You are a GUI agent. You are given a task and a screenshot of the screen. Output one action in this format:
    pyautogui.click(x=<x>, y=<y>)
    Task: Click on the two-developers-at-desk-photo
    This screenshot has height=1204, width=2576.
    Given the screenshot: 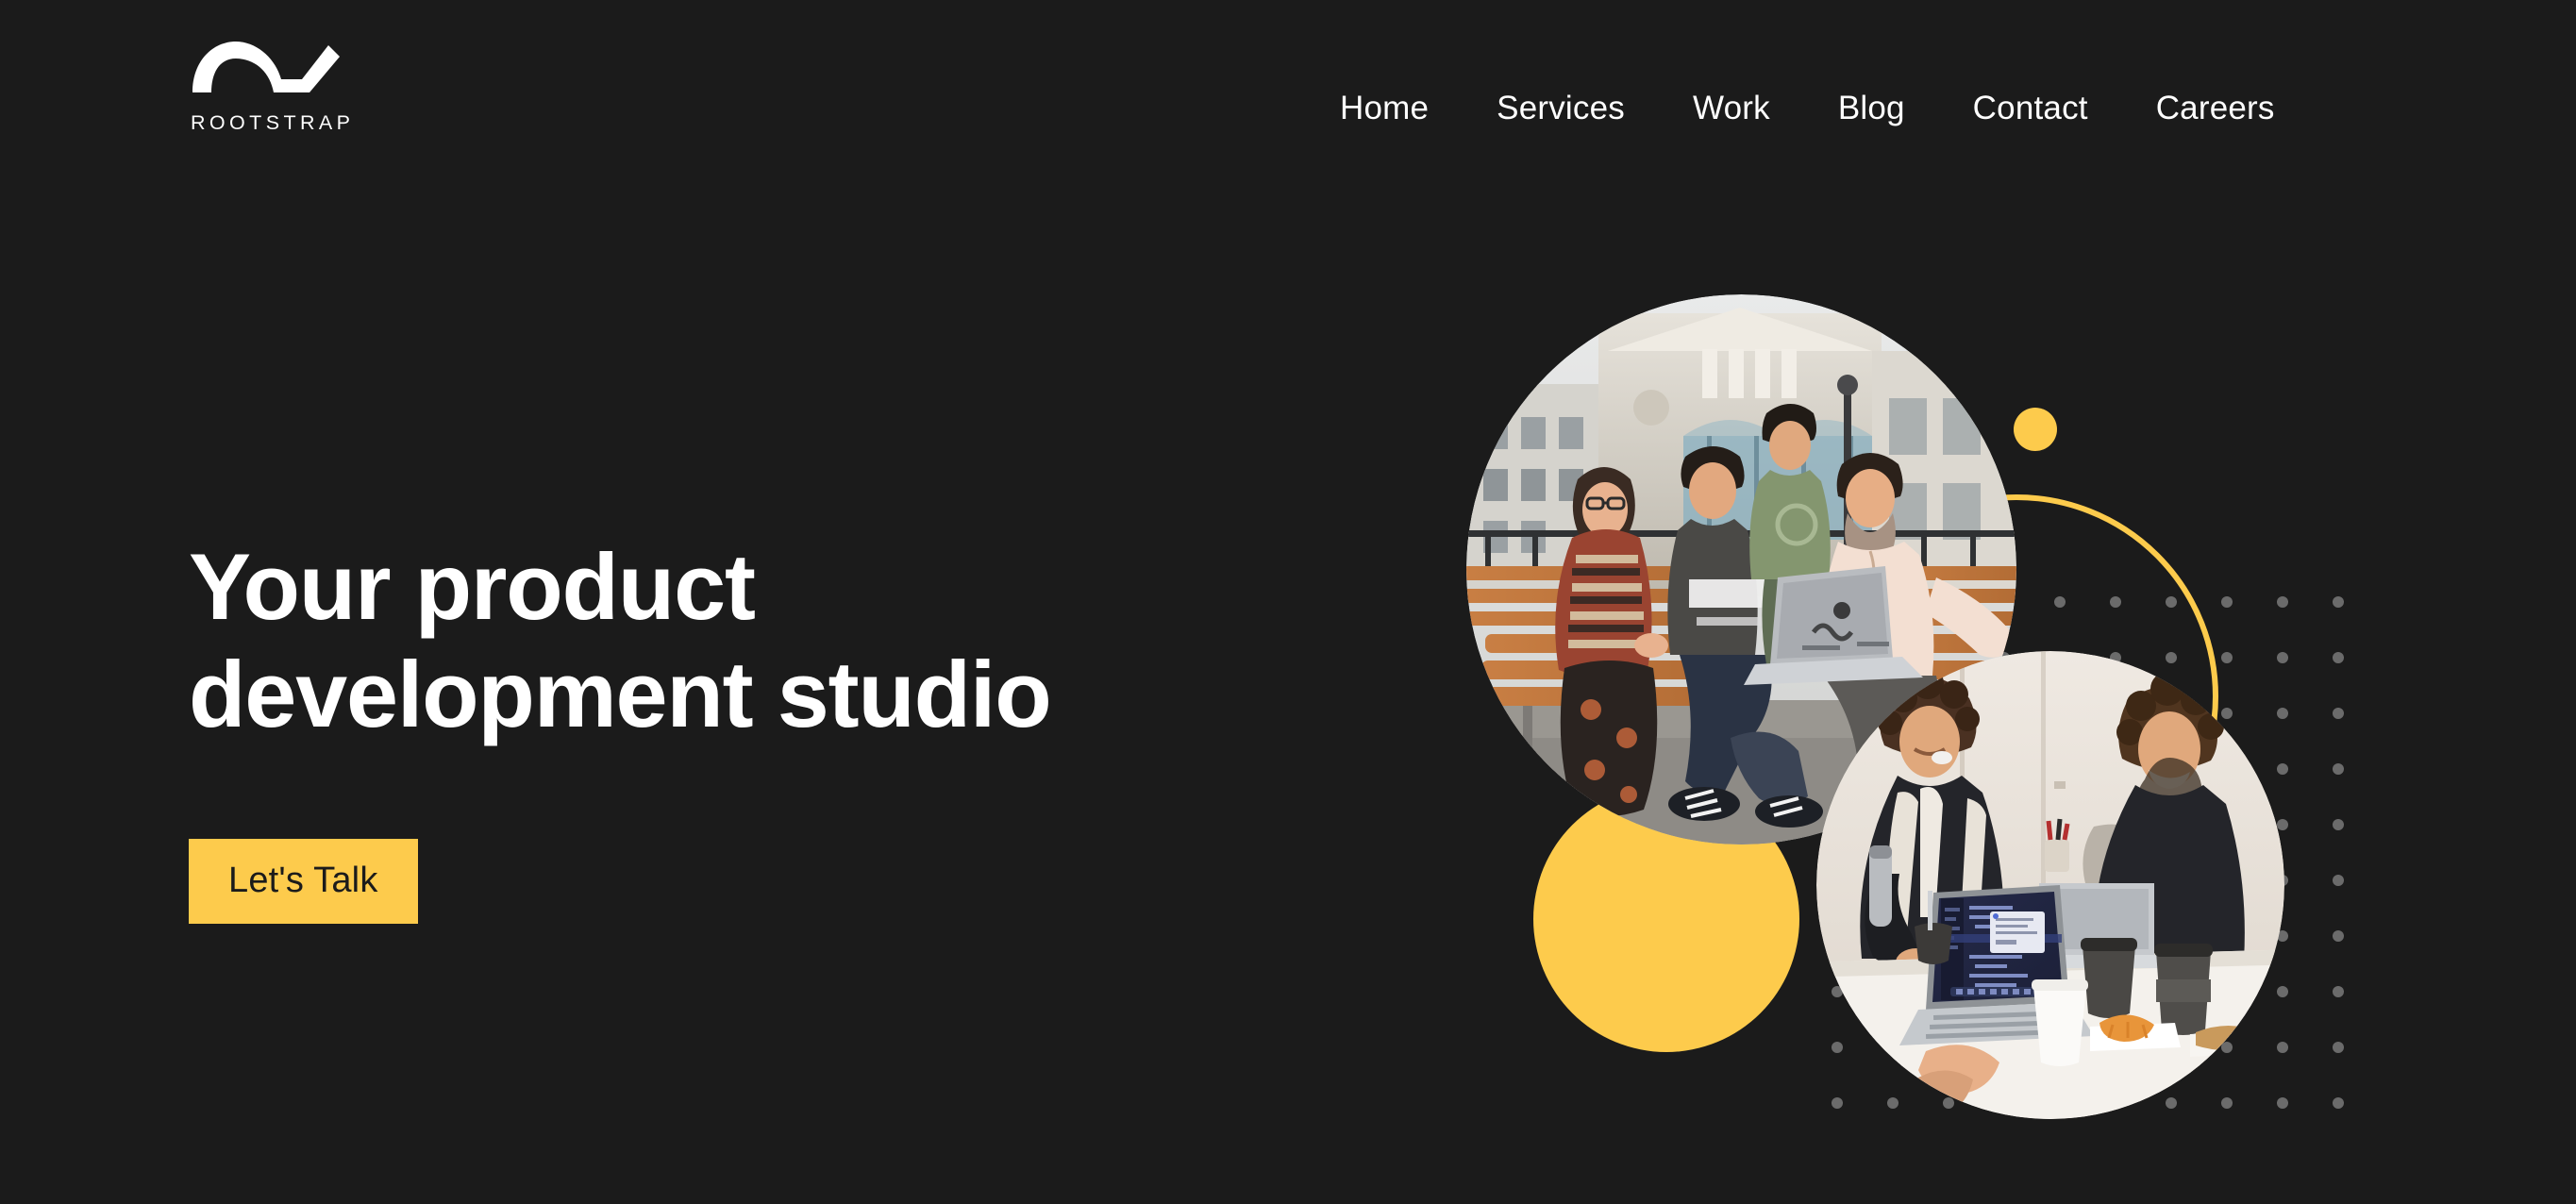 What is the action you would take?
    pyautogui.click(x=2050, y=885)
    